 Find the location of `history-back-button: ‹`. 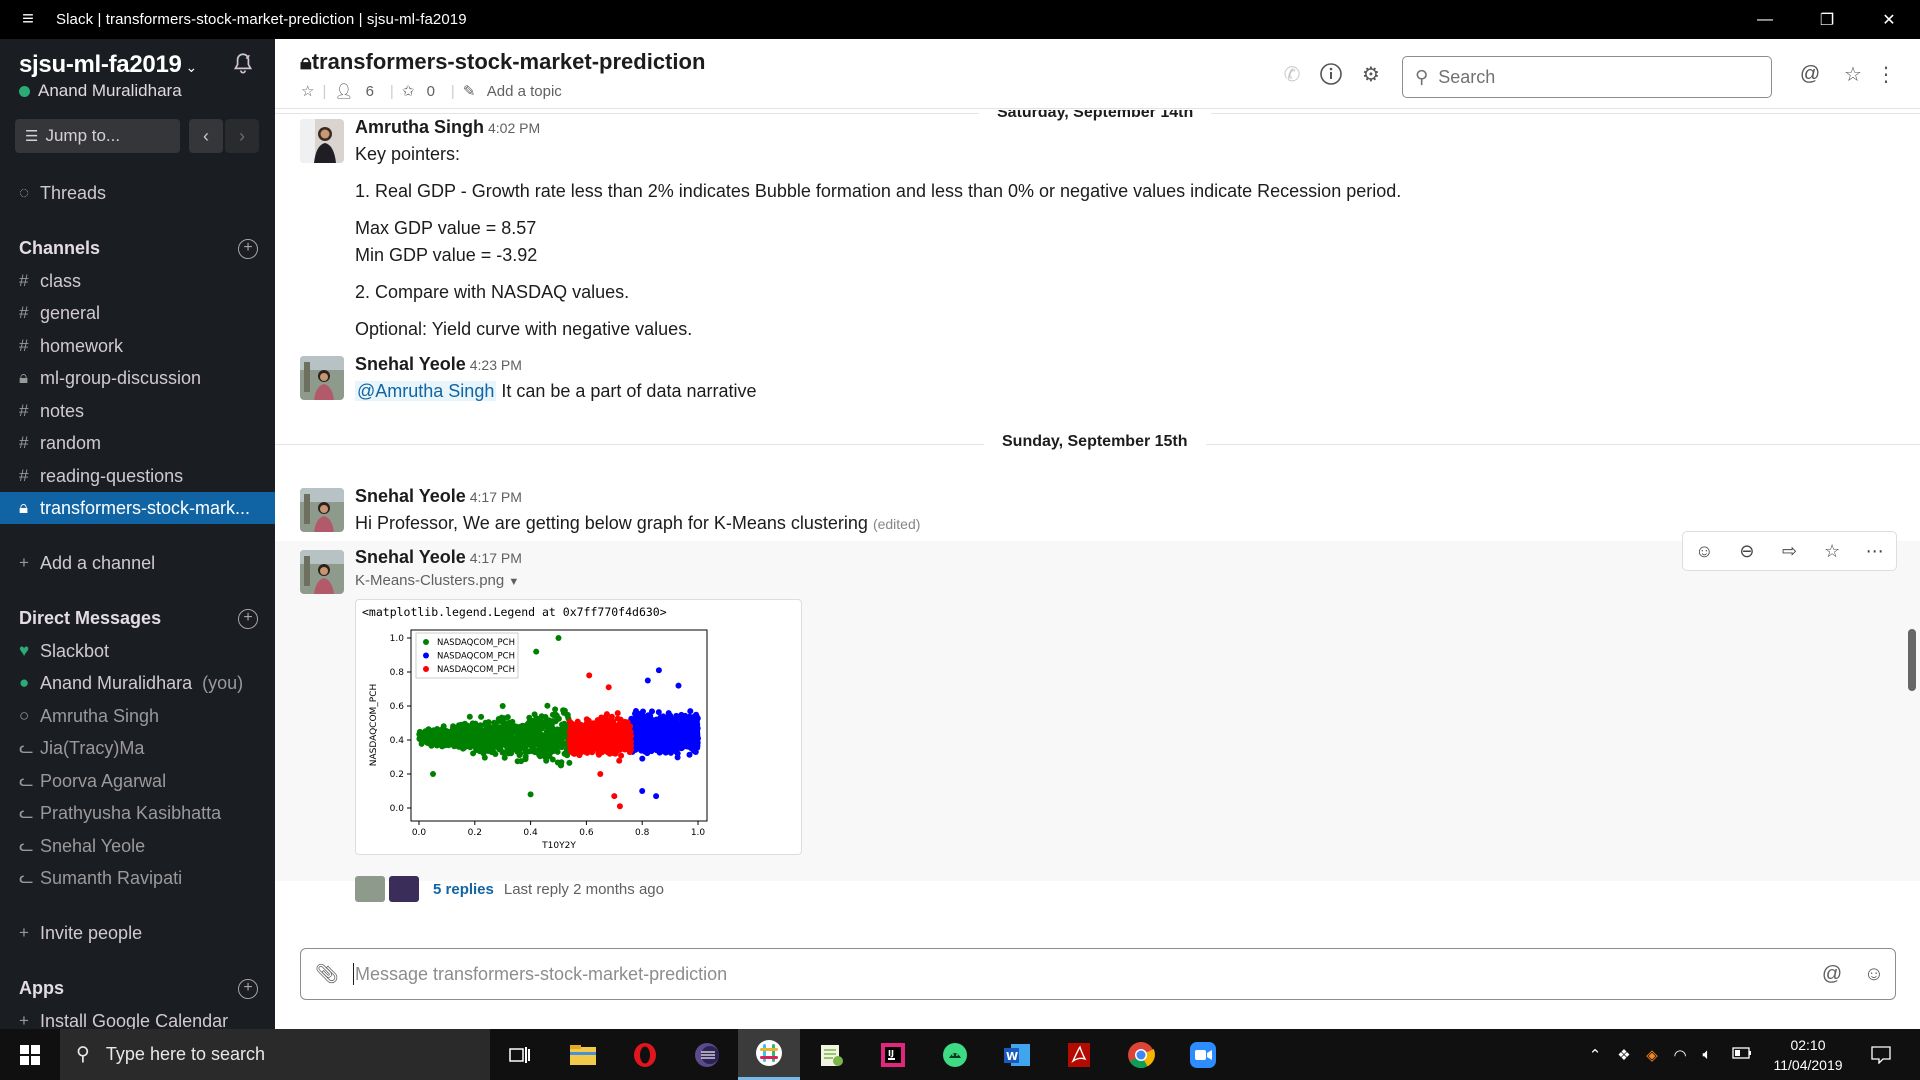

history-back-button: ‹ is located at coordinates (206, 136).